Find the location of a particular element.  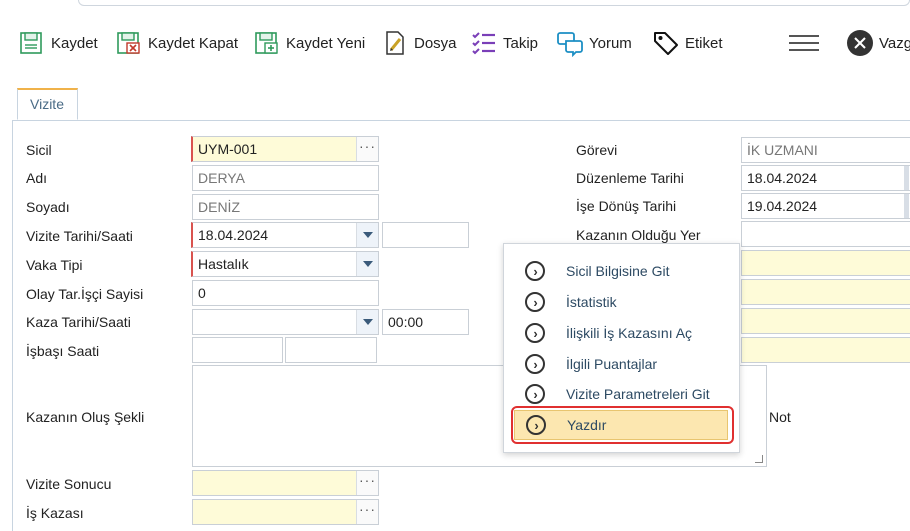

tag-icon is located at coordinates (666, 43).